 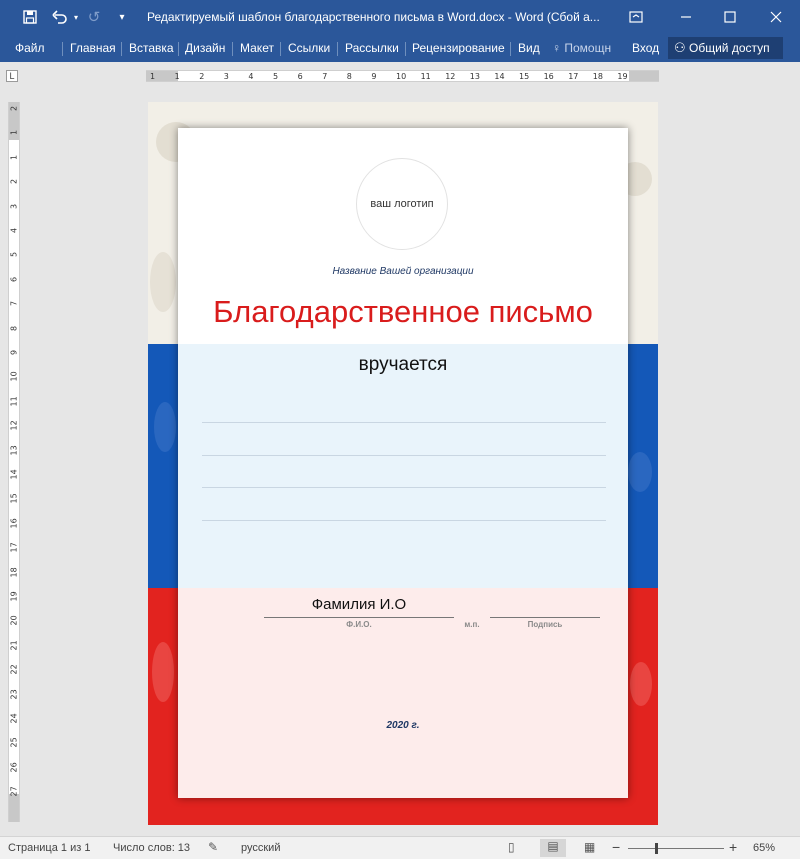 I want to click on signature-line, so click(x=545, y=617).